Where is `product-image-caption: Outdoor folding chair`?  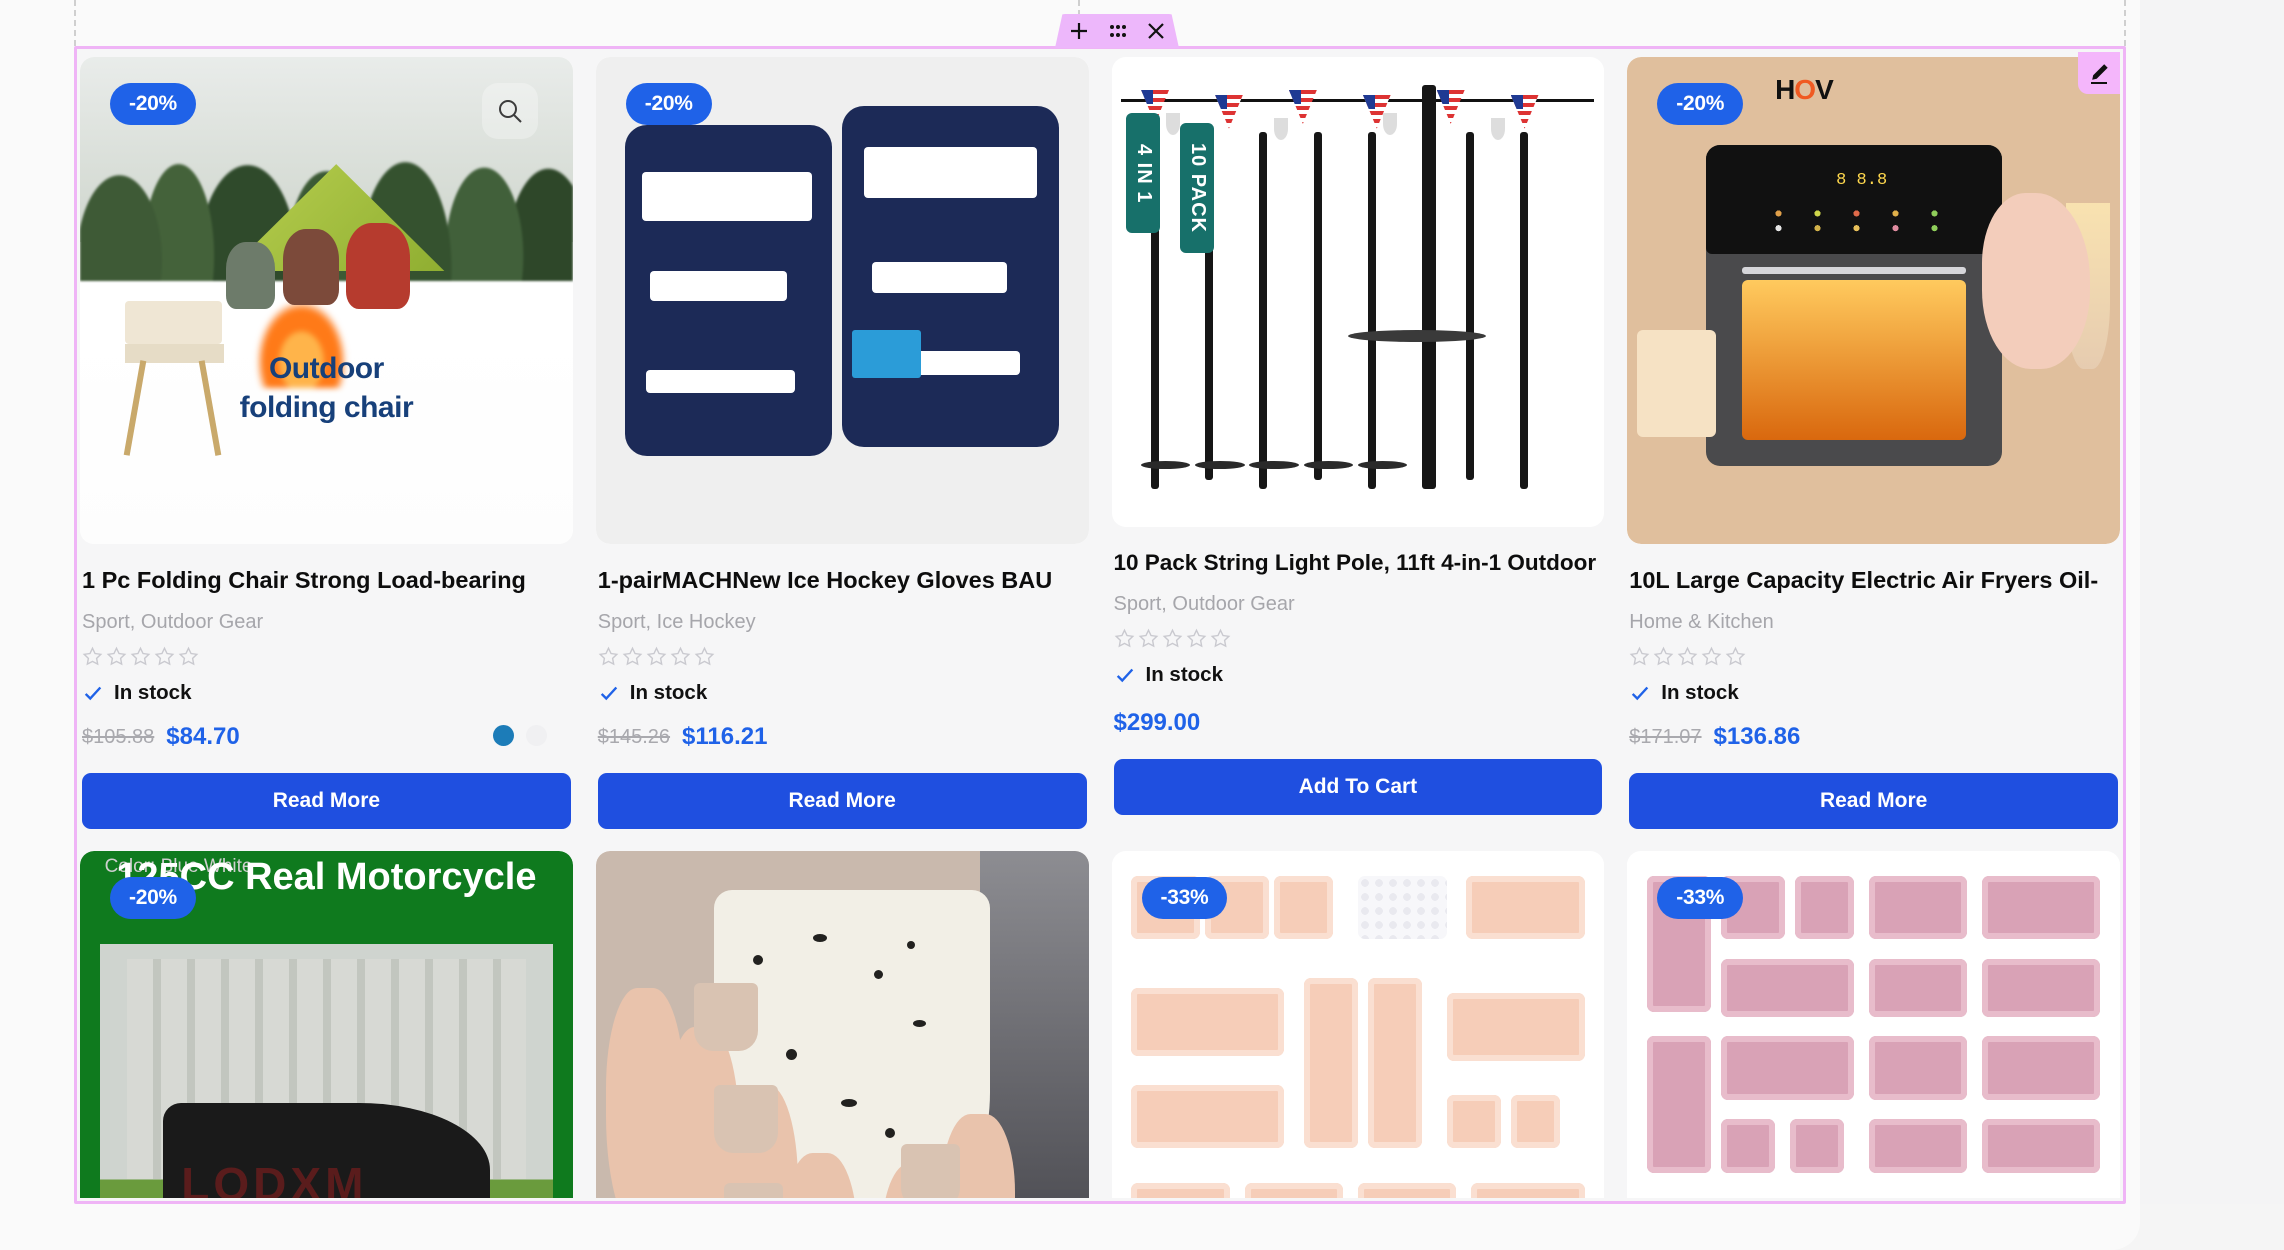 product-image-caption: Outdoor folding chair is located at coordinates (326, 388).